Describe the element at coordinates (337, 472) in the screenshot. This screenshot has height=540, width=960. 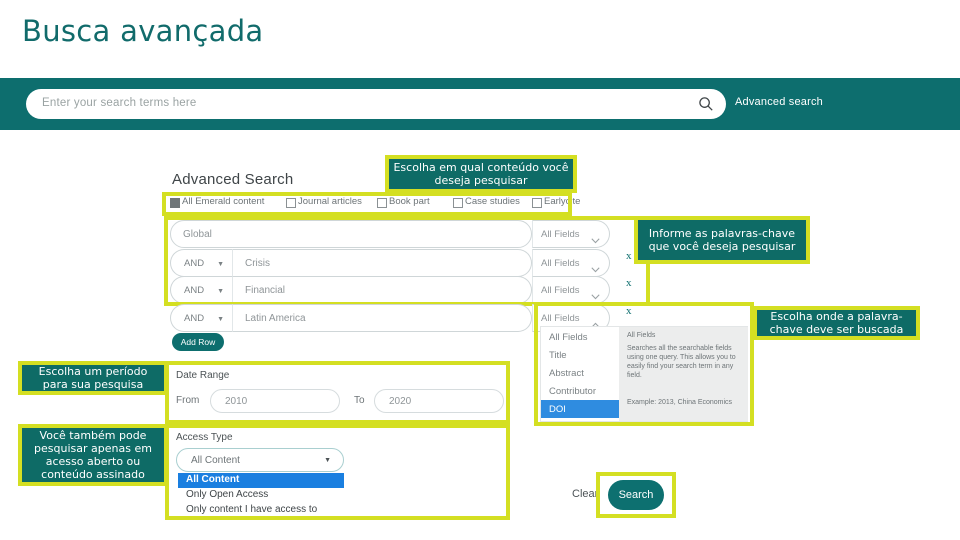
I see `highlight-access-type` at that location.